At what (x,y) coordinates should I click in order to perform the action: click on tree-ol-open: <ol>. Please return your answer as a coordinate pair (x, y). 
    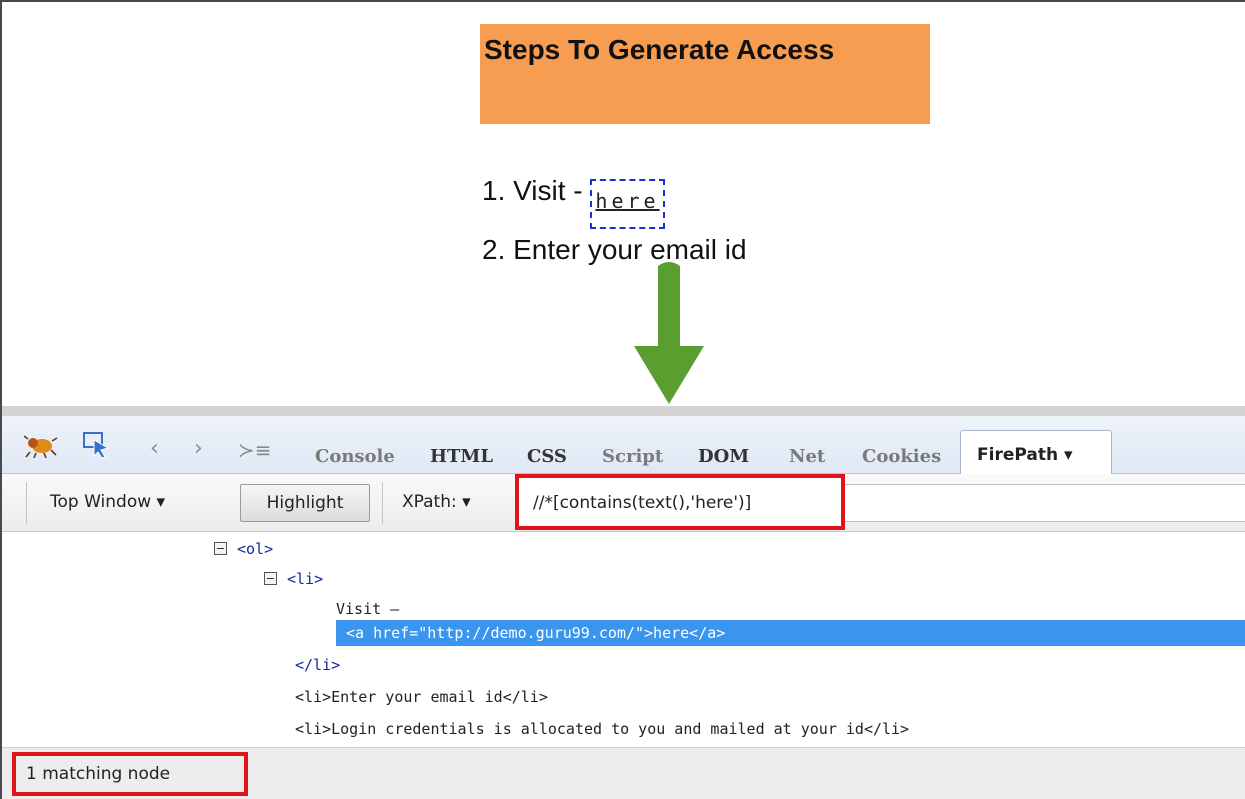
    Looking at the image, I should click on (255, 549).